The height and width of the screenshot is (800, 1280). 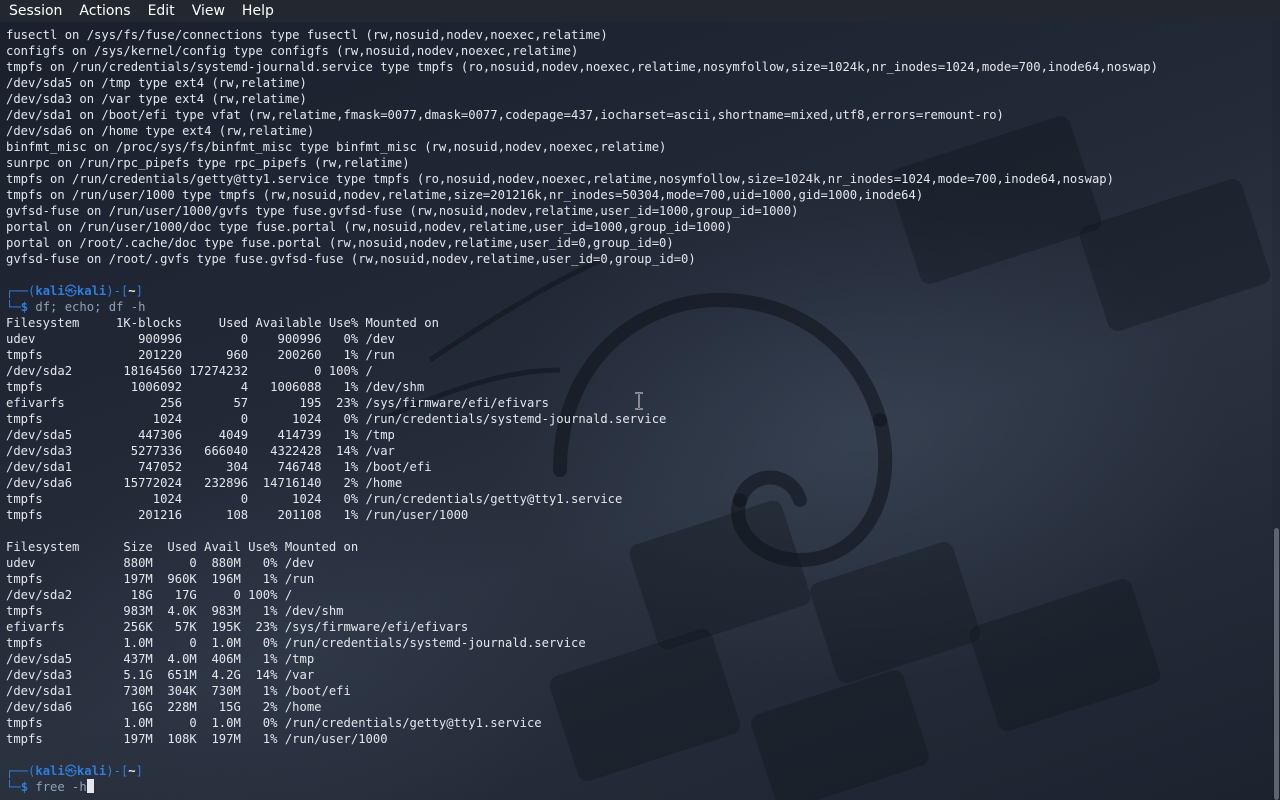 I want to click on ibeam-cursor-icon, so click(x=639, y=401).